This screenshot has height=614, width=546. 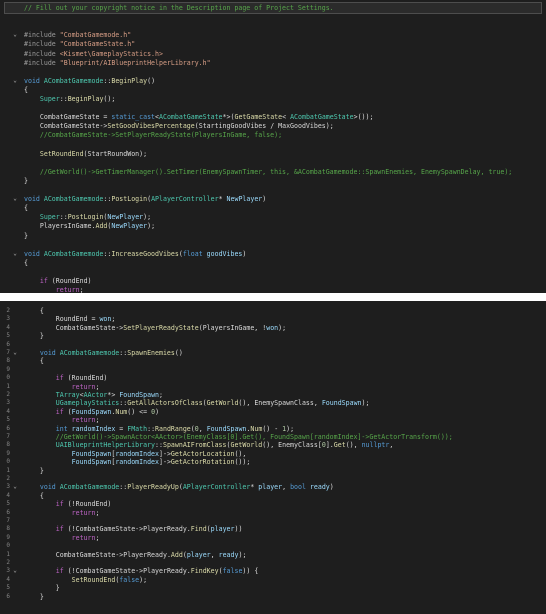 What do you see at coordinates (113, 153) in the screenshot?
I see `code-token: StartRoundWon` at bounding box center [113, 153].